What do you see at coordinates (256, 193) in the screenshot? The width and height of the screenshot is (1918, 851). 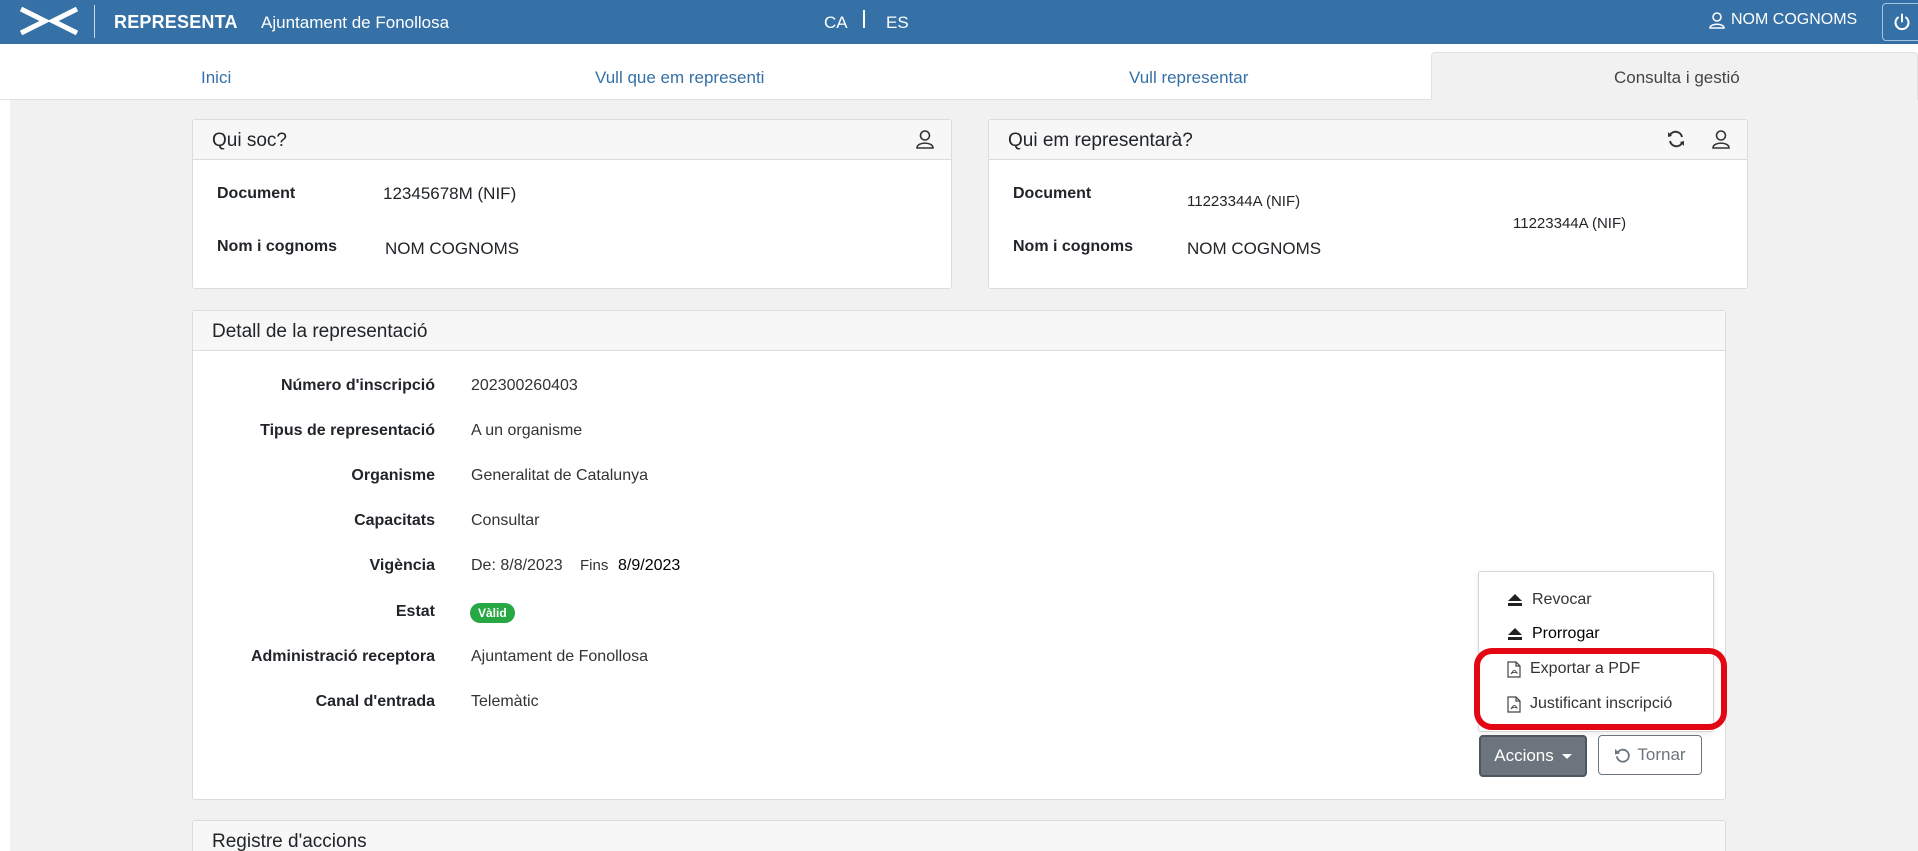 I see `document-label: Document` at bounding box center [256, 193].